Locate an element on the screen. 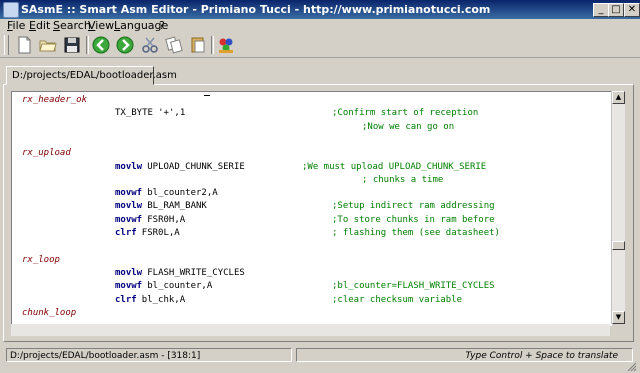 This screenshot has height=373, width=640. close-button: ✕ is located at coordinates (632, 10).